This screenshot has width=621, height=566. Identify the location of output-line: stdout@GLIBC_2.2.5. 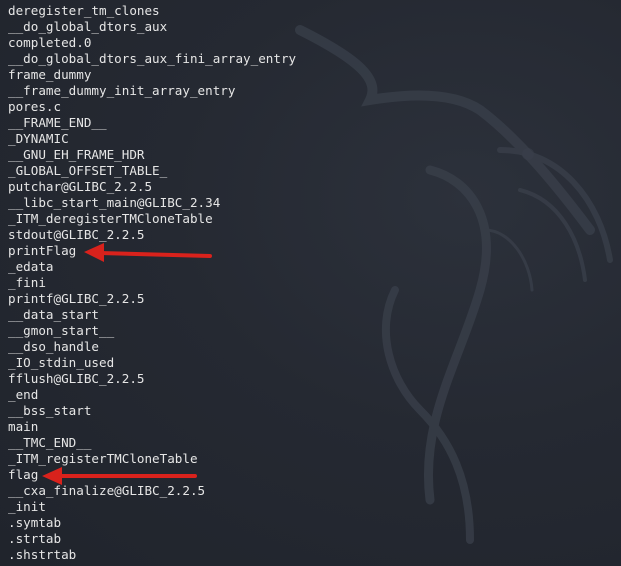
(76, 234).